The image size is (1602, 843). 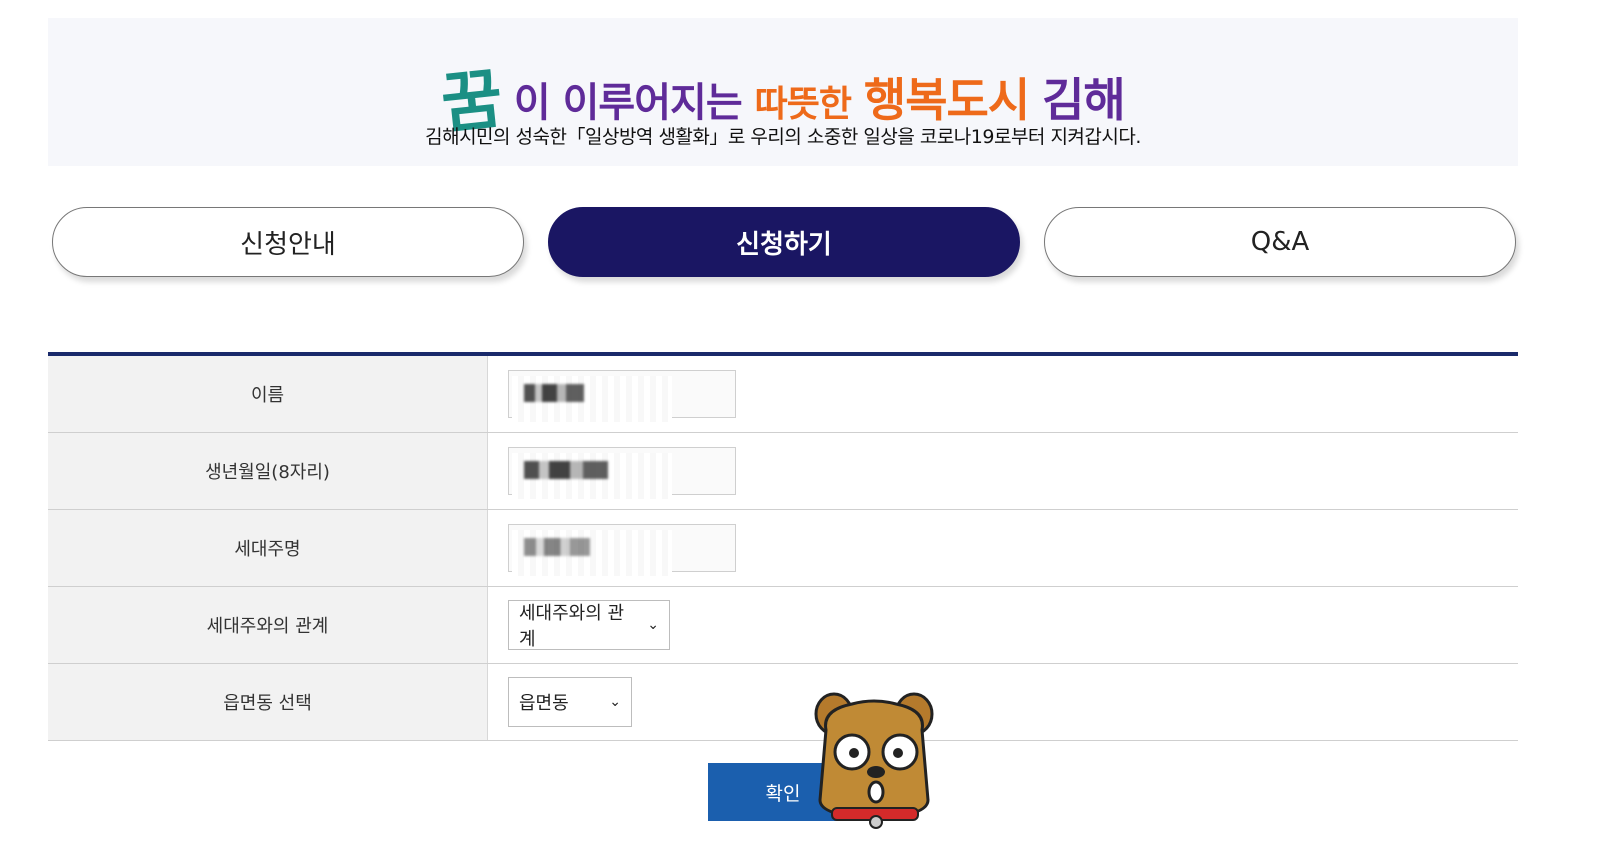 I want to click on district-select-value: 읍면동, so click(x=544, y=703).